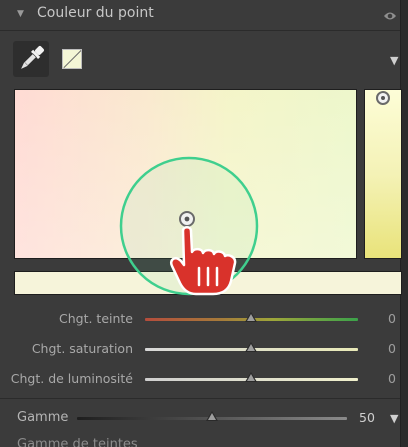 This screenshot has height=447, width=408. Describe the element at coordinates (200, 418) in the screenshot. I see `range-slider-row: Gamme 50 ▼` at that location.